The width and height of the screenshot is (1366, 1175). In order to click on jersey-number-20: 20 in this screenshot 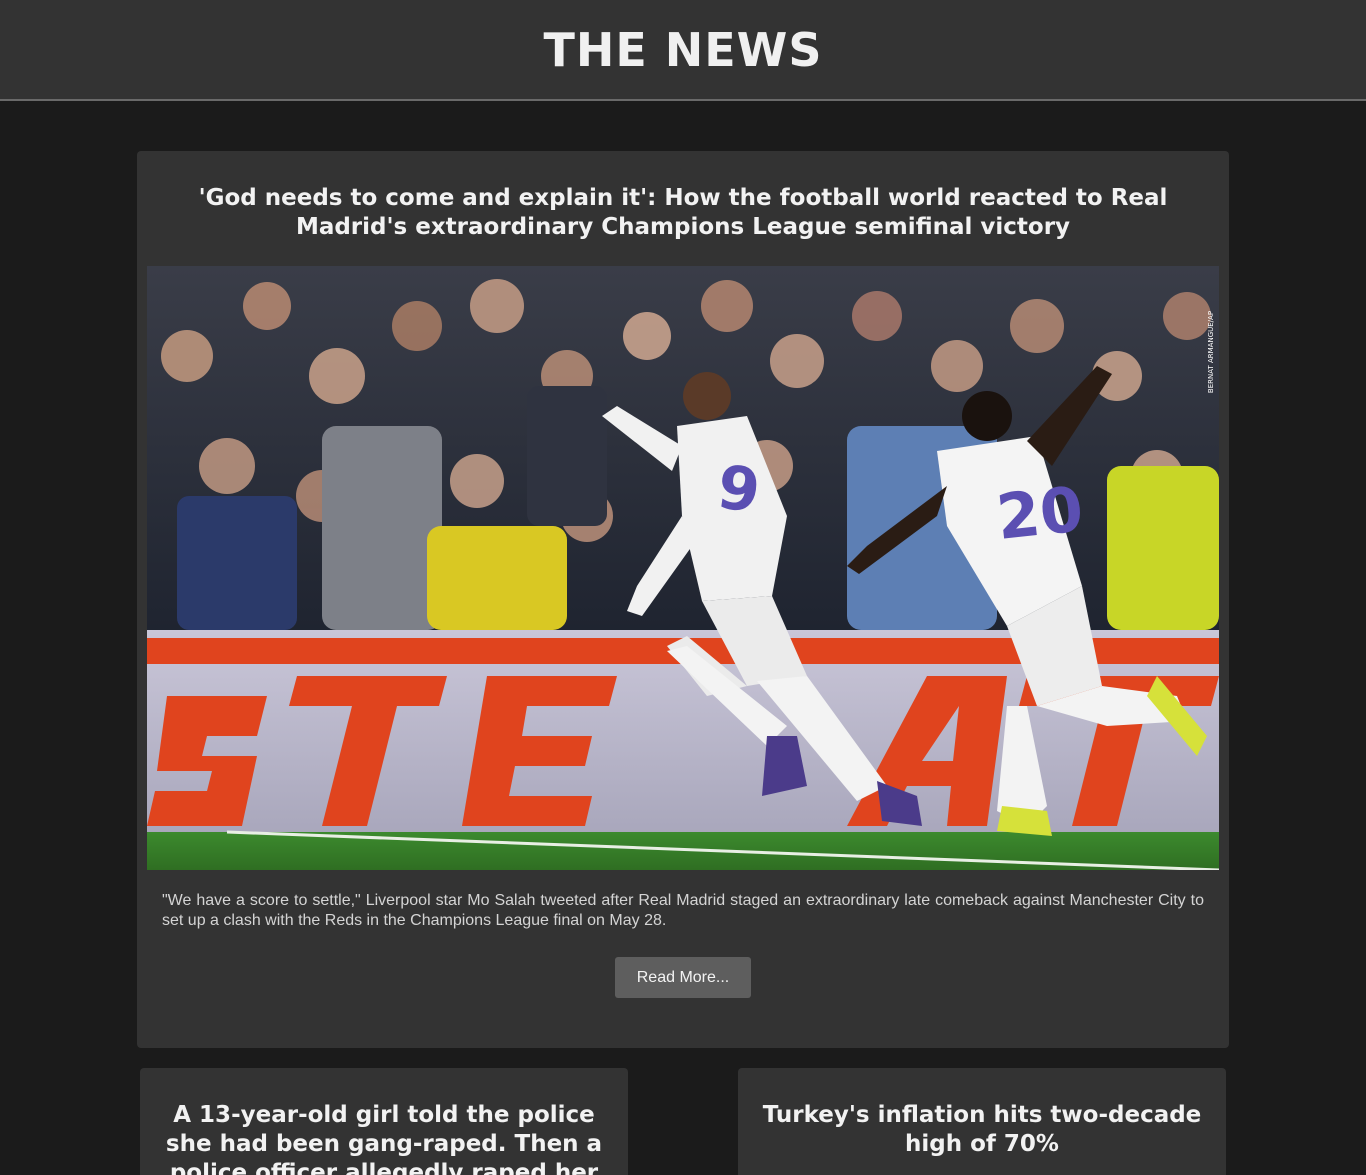, I will do `click(1039, 513)`.